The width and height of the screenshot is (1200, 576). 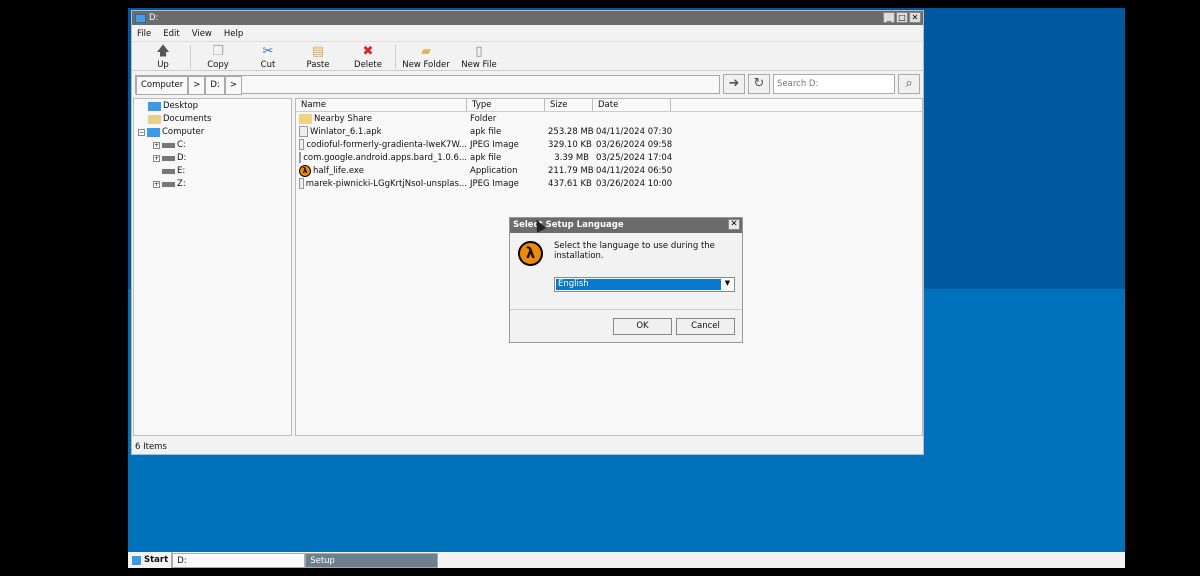 I want to click on paste-button: ▤ Paste, so click(x=318, y=56).